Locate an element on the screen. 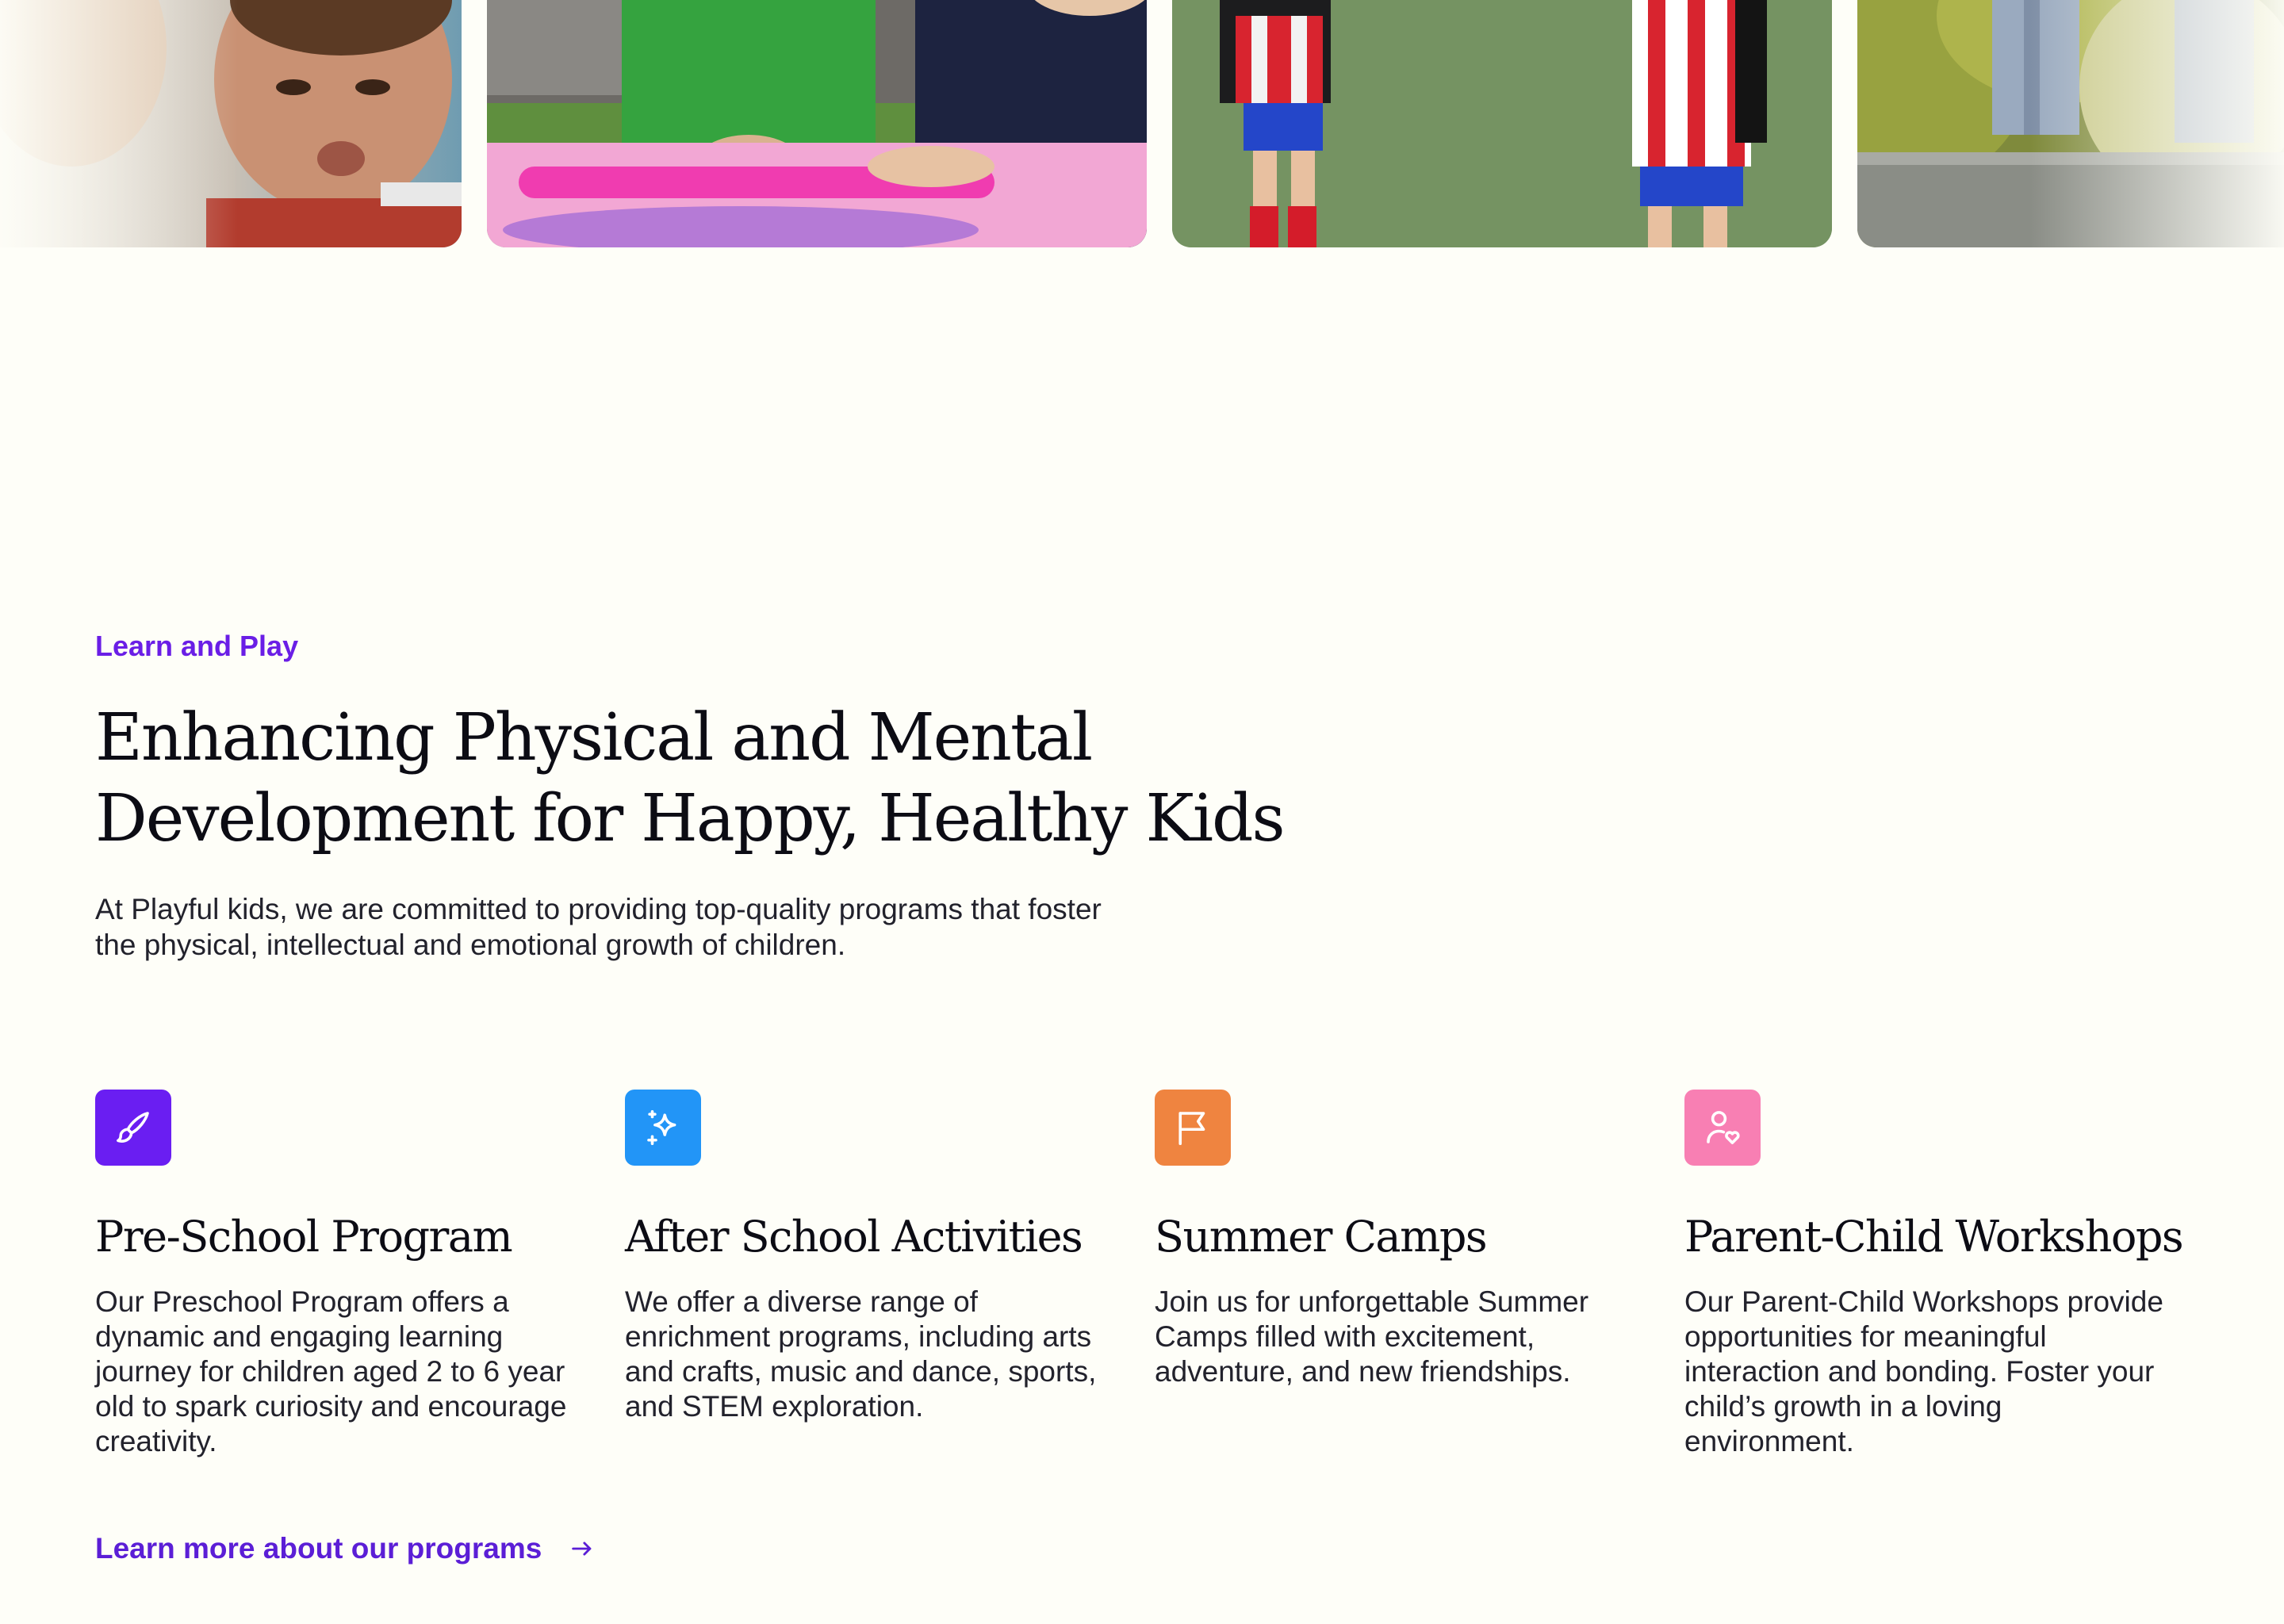 The height and width of the screenshot is (1624, 2284). program-title: Pre-School Program is located at coordinates (304, 1237).